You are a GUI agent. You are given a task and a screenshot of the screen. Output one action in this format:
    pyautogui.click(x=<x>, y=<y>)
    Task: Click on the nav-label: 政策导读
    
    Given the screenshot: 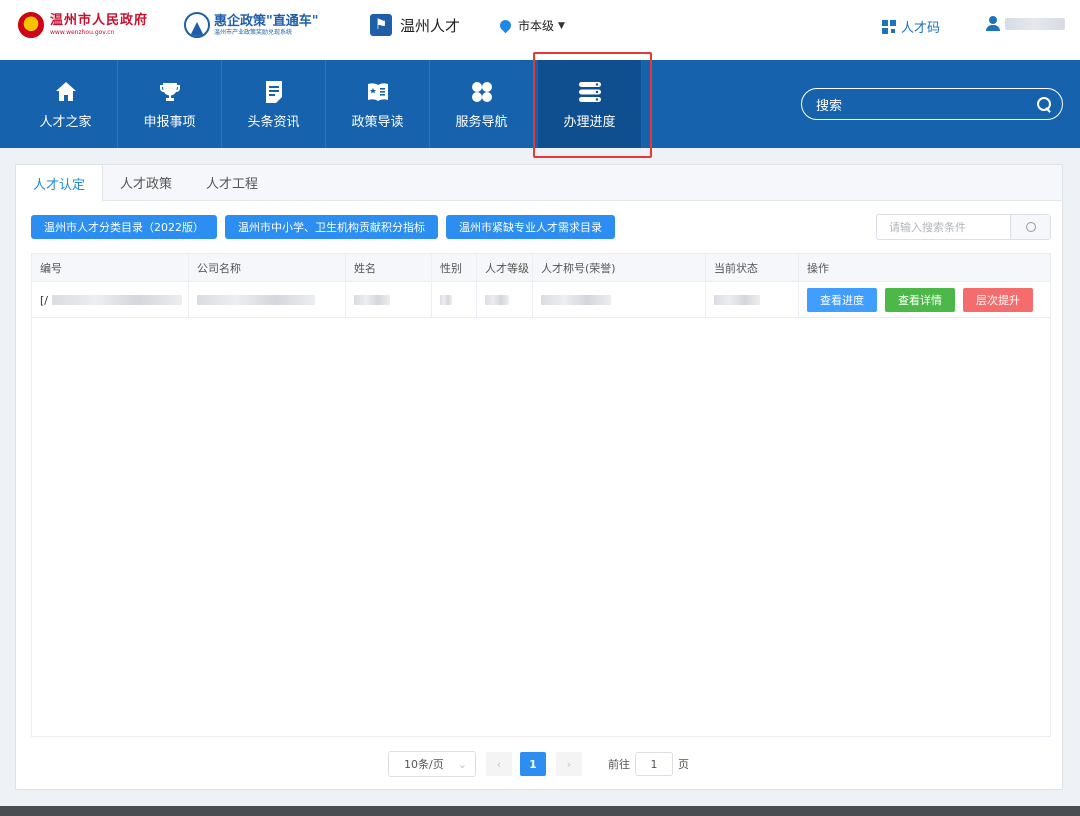 What is the action you would take?
    pyautogui.click(x=377, y=122)
    